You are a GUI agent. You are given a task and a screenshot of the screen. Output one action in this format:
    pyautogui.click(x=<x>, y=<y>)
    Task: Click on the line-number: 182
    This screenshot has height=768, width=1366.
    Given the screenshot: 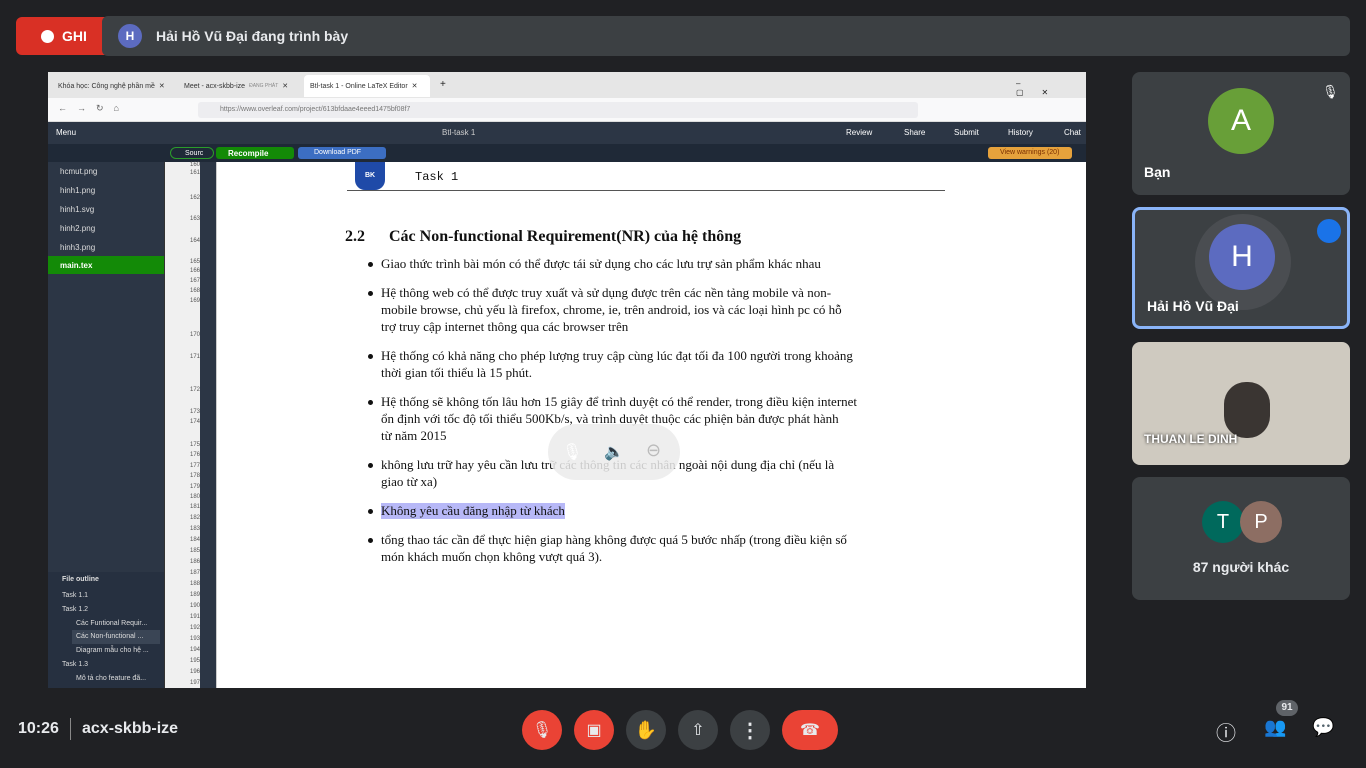 What is the action you would take?
    pyautogui.click(x=194, y=518)
    